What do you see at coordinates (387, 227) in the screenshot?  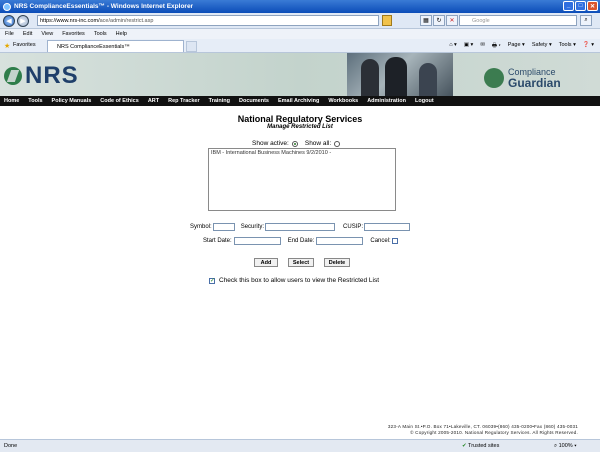 I see `cusip-input` at bounding box center [387, 227].